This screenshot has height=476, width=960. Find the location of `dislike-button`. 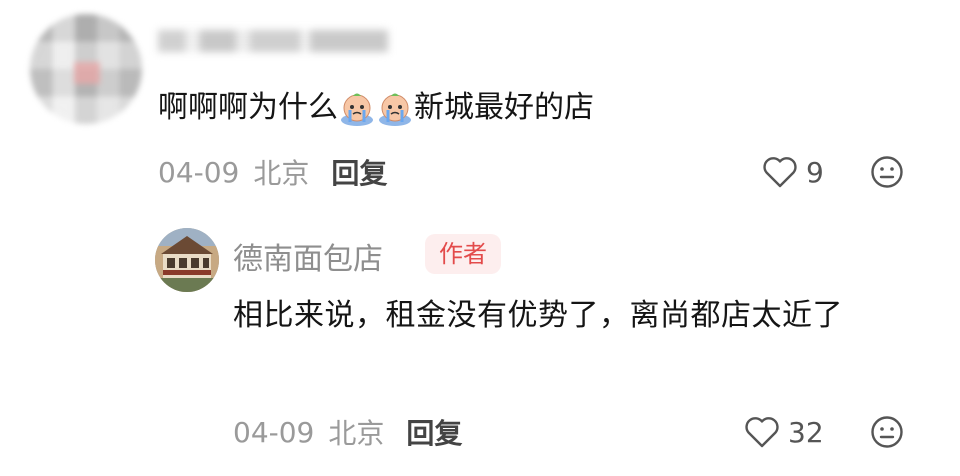

dislike-button is located at coordinates (887, 172).